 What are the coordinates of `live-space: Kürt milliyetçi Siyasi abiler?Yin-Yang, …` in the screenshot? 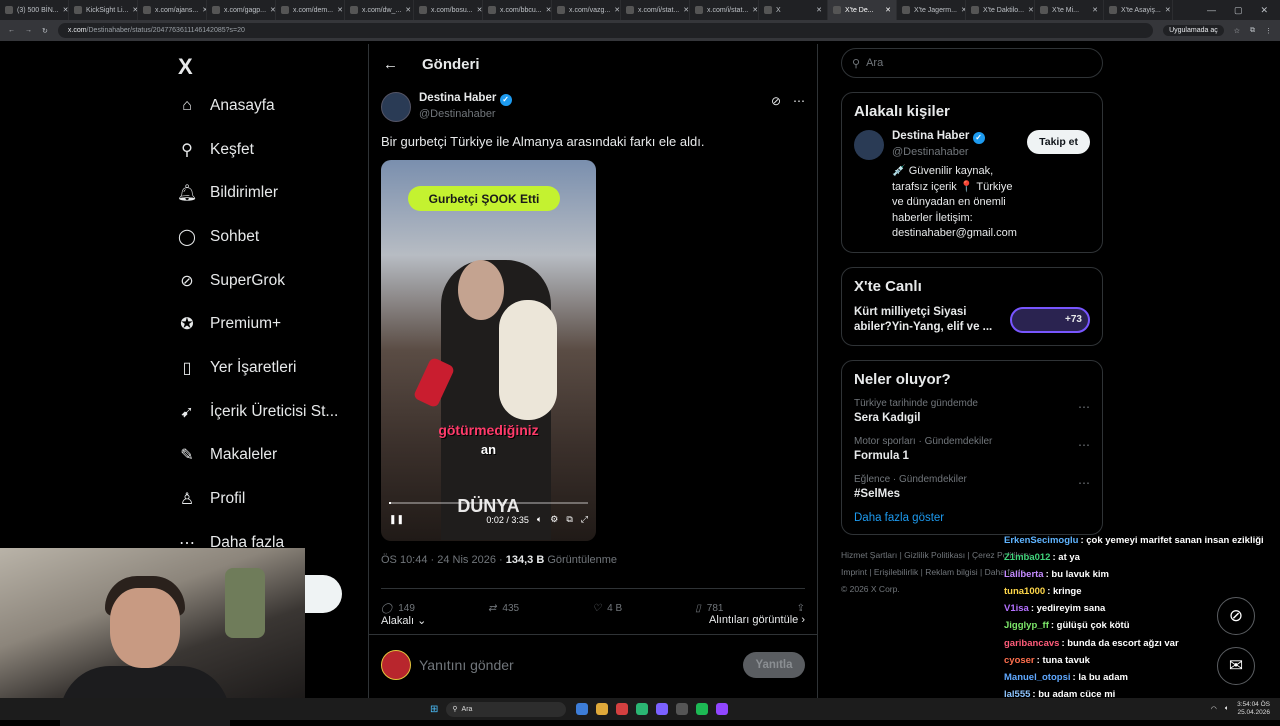 It's located at (972, 320).